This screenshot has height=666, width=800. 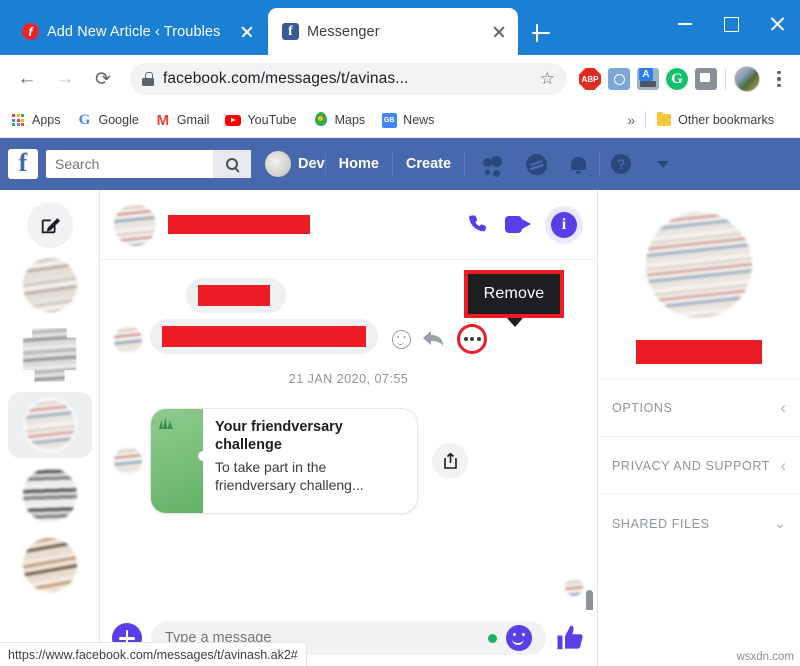 I want to click on translate-icon, so click(x=648, y=79).